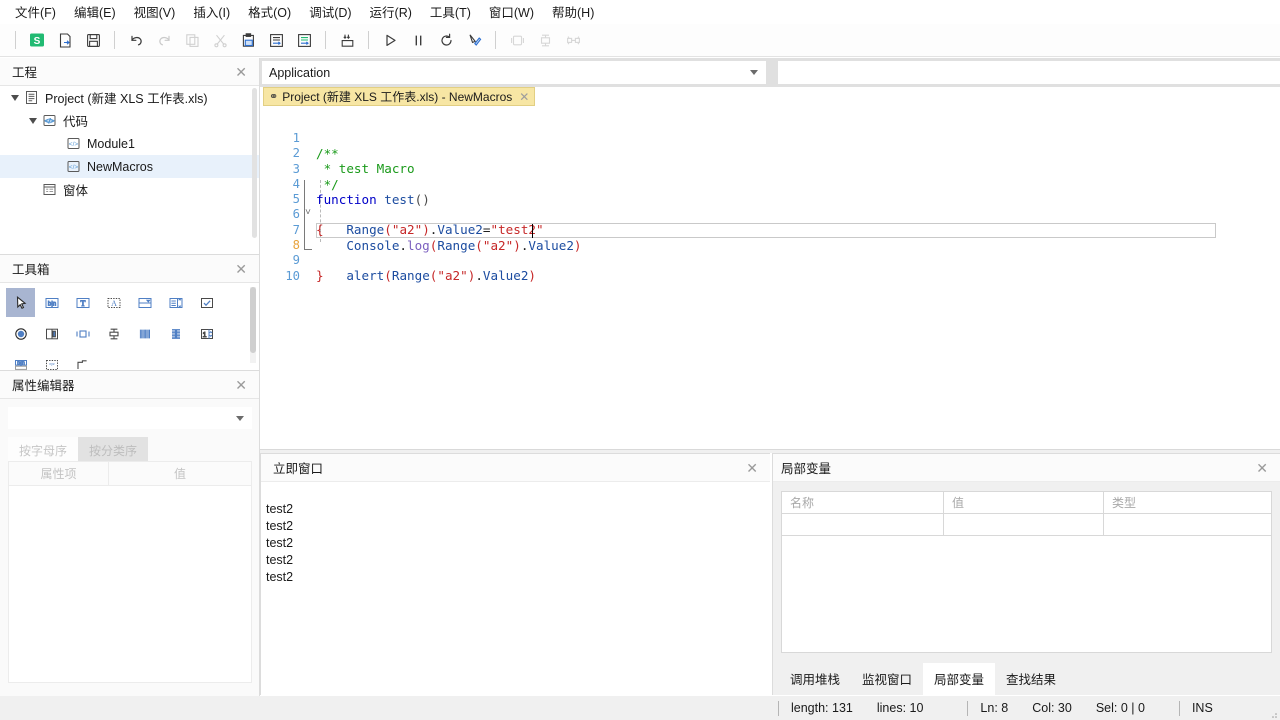  What do you see at coordinates (545, 40) in the screenshot?
I see `properties-window-icon` at bounding box center [545, 40].